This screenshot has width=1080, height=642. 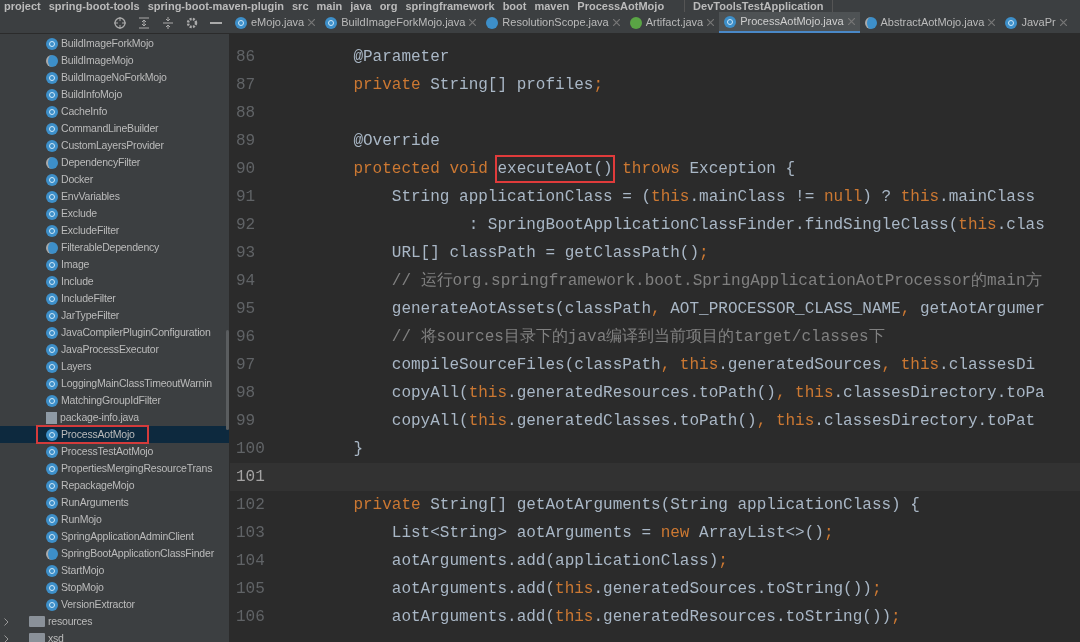 I want to click on tree-item: BuildImageMojo, so click(x=114, y=60).